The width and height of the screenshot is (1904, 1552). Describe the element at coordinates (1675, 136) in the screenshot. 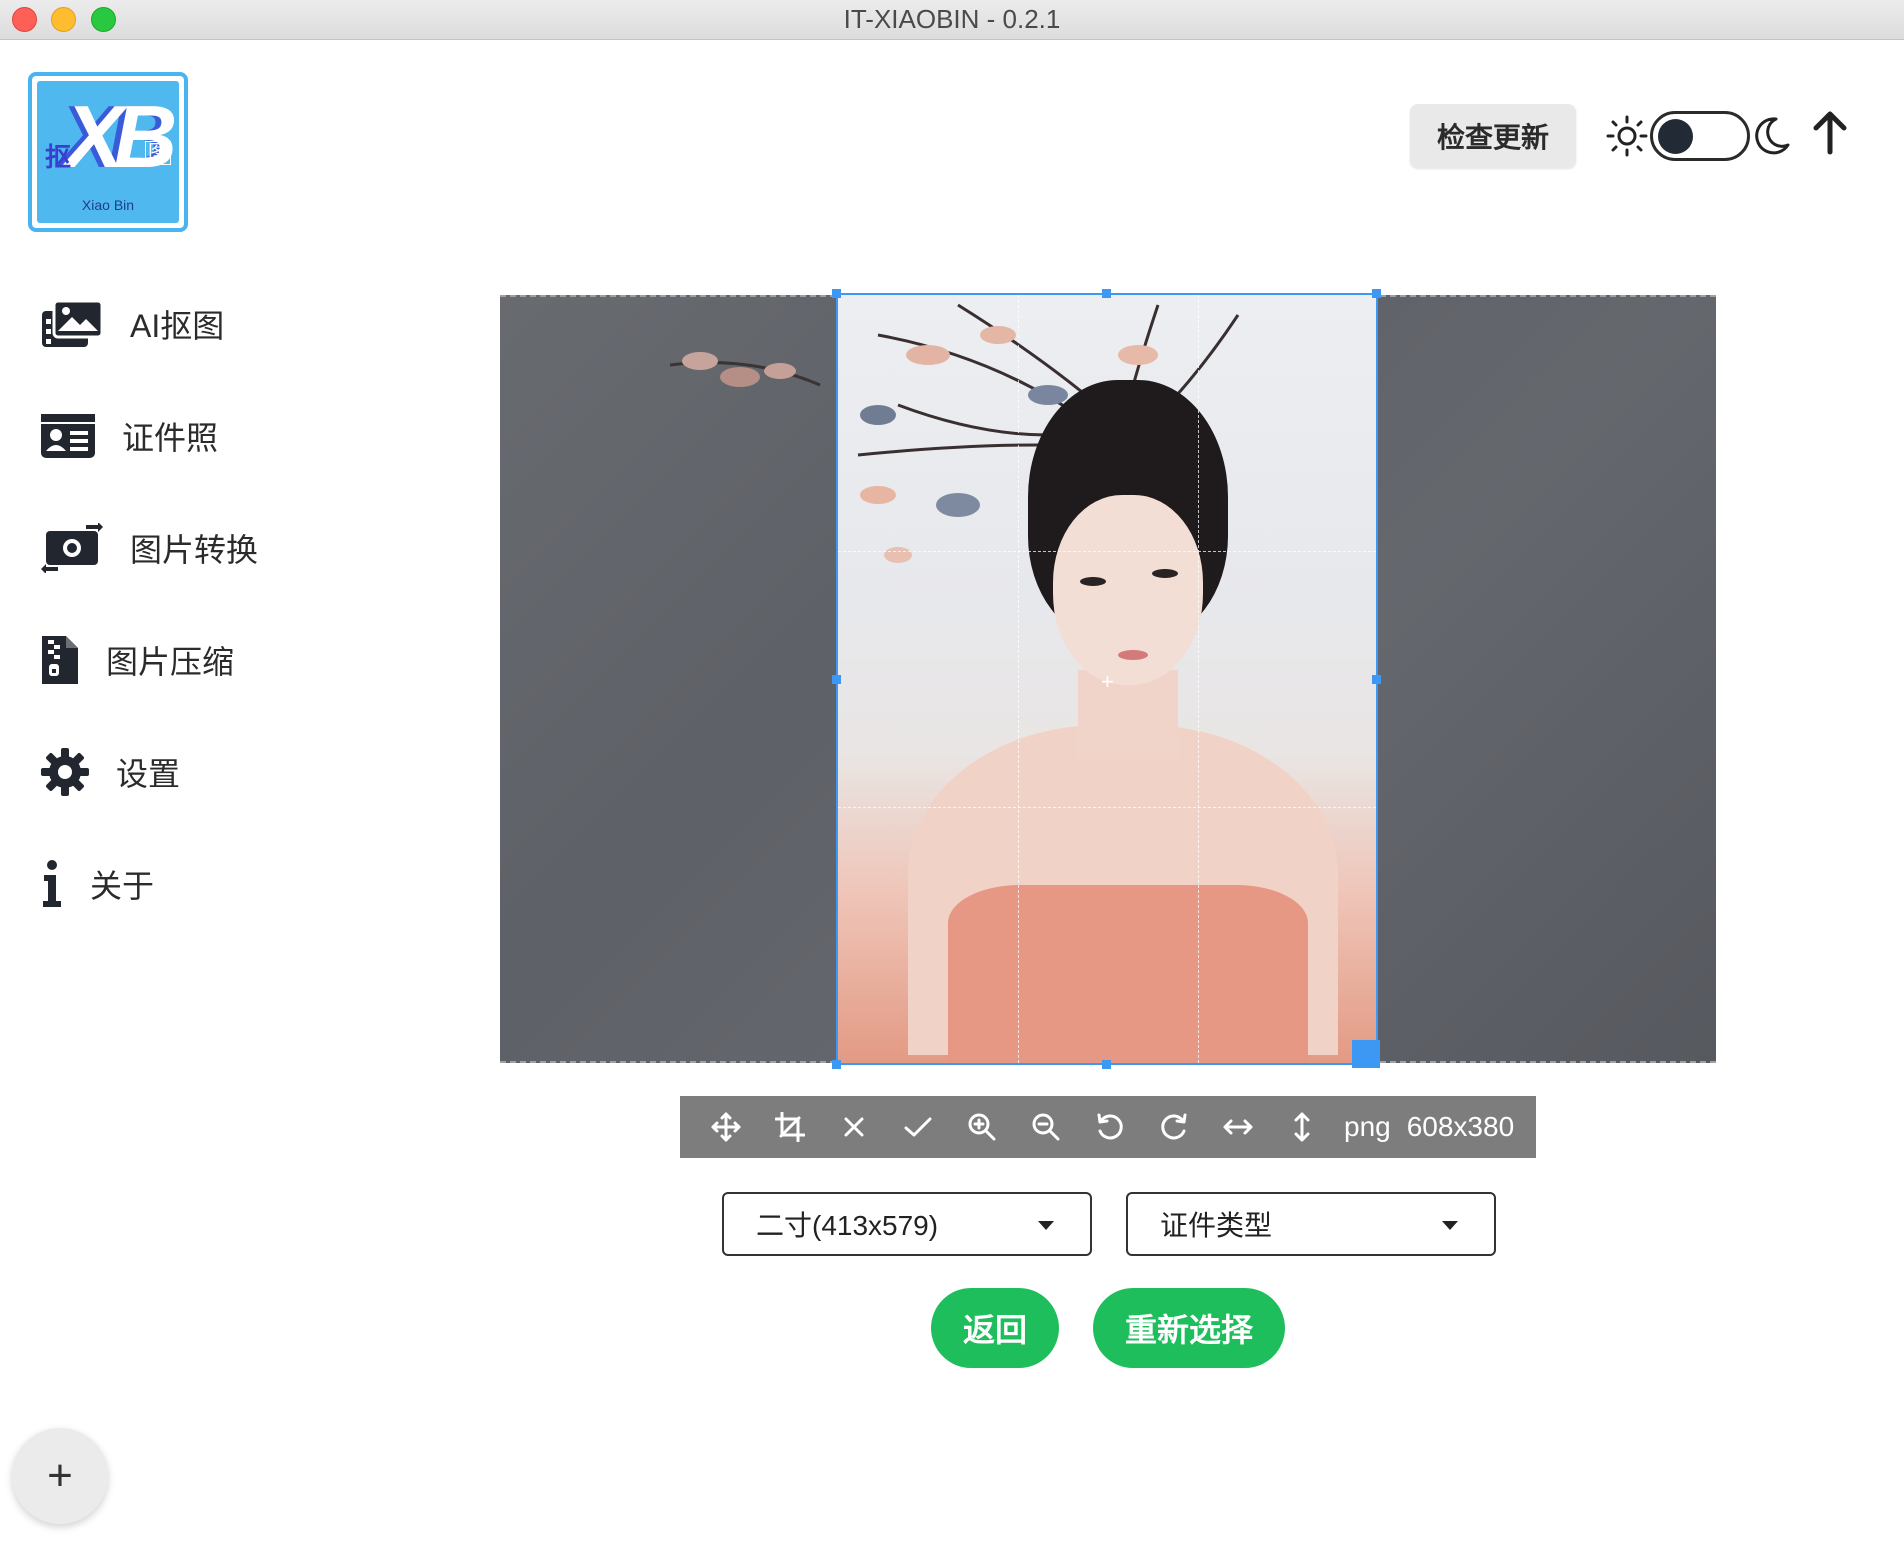

I see `toggle-knob` at that location.